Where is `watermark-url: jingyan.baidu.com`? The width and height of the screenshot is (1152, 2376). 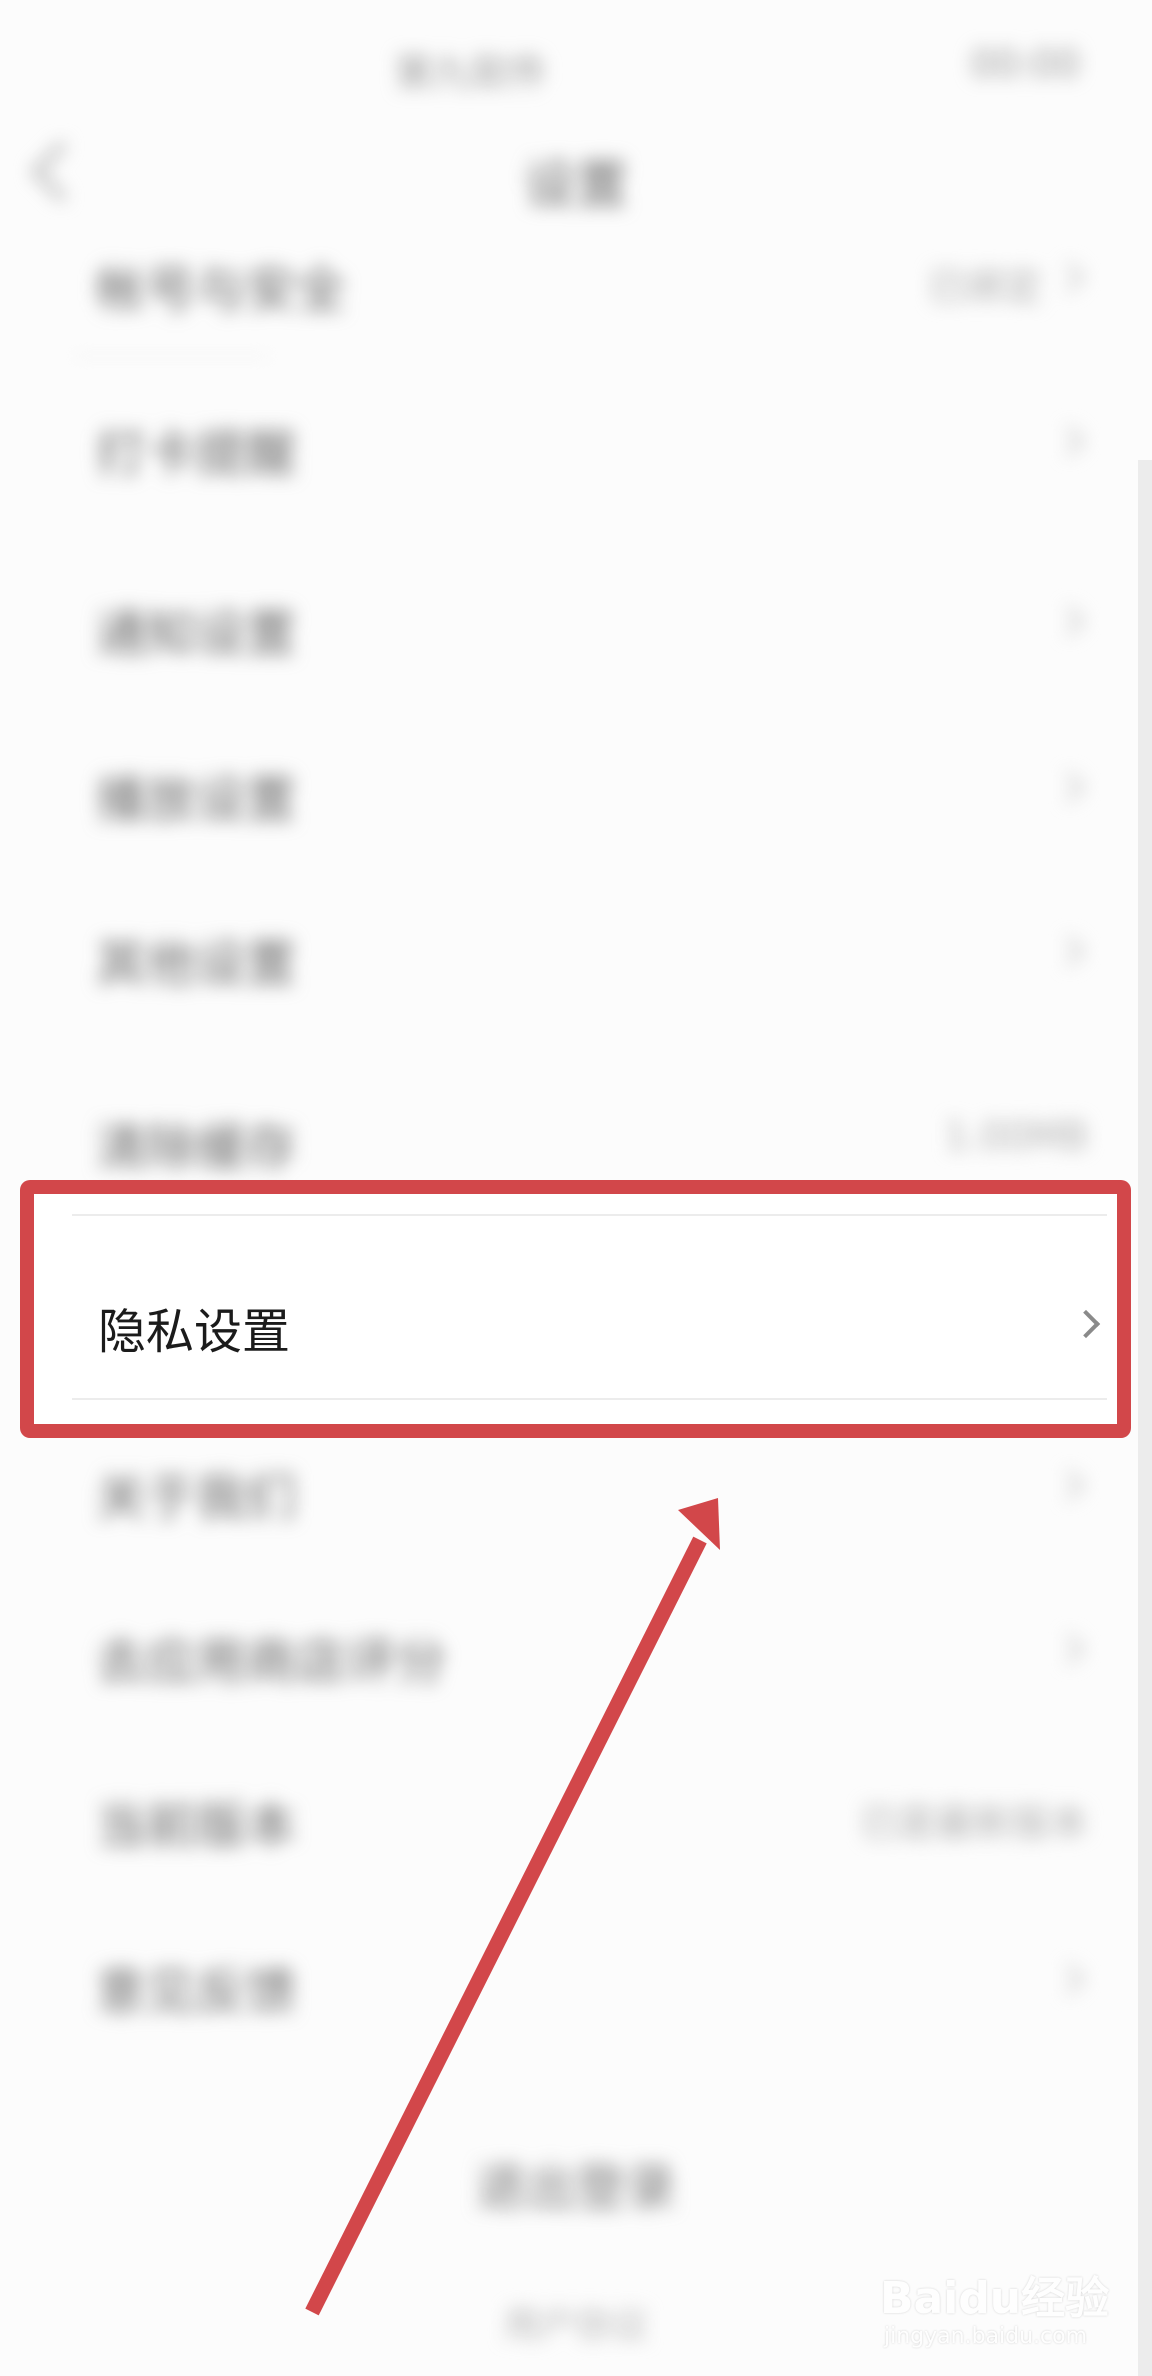
watermark-url: jingyan.baidu.com is located at coordinates (986, 2336).